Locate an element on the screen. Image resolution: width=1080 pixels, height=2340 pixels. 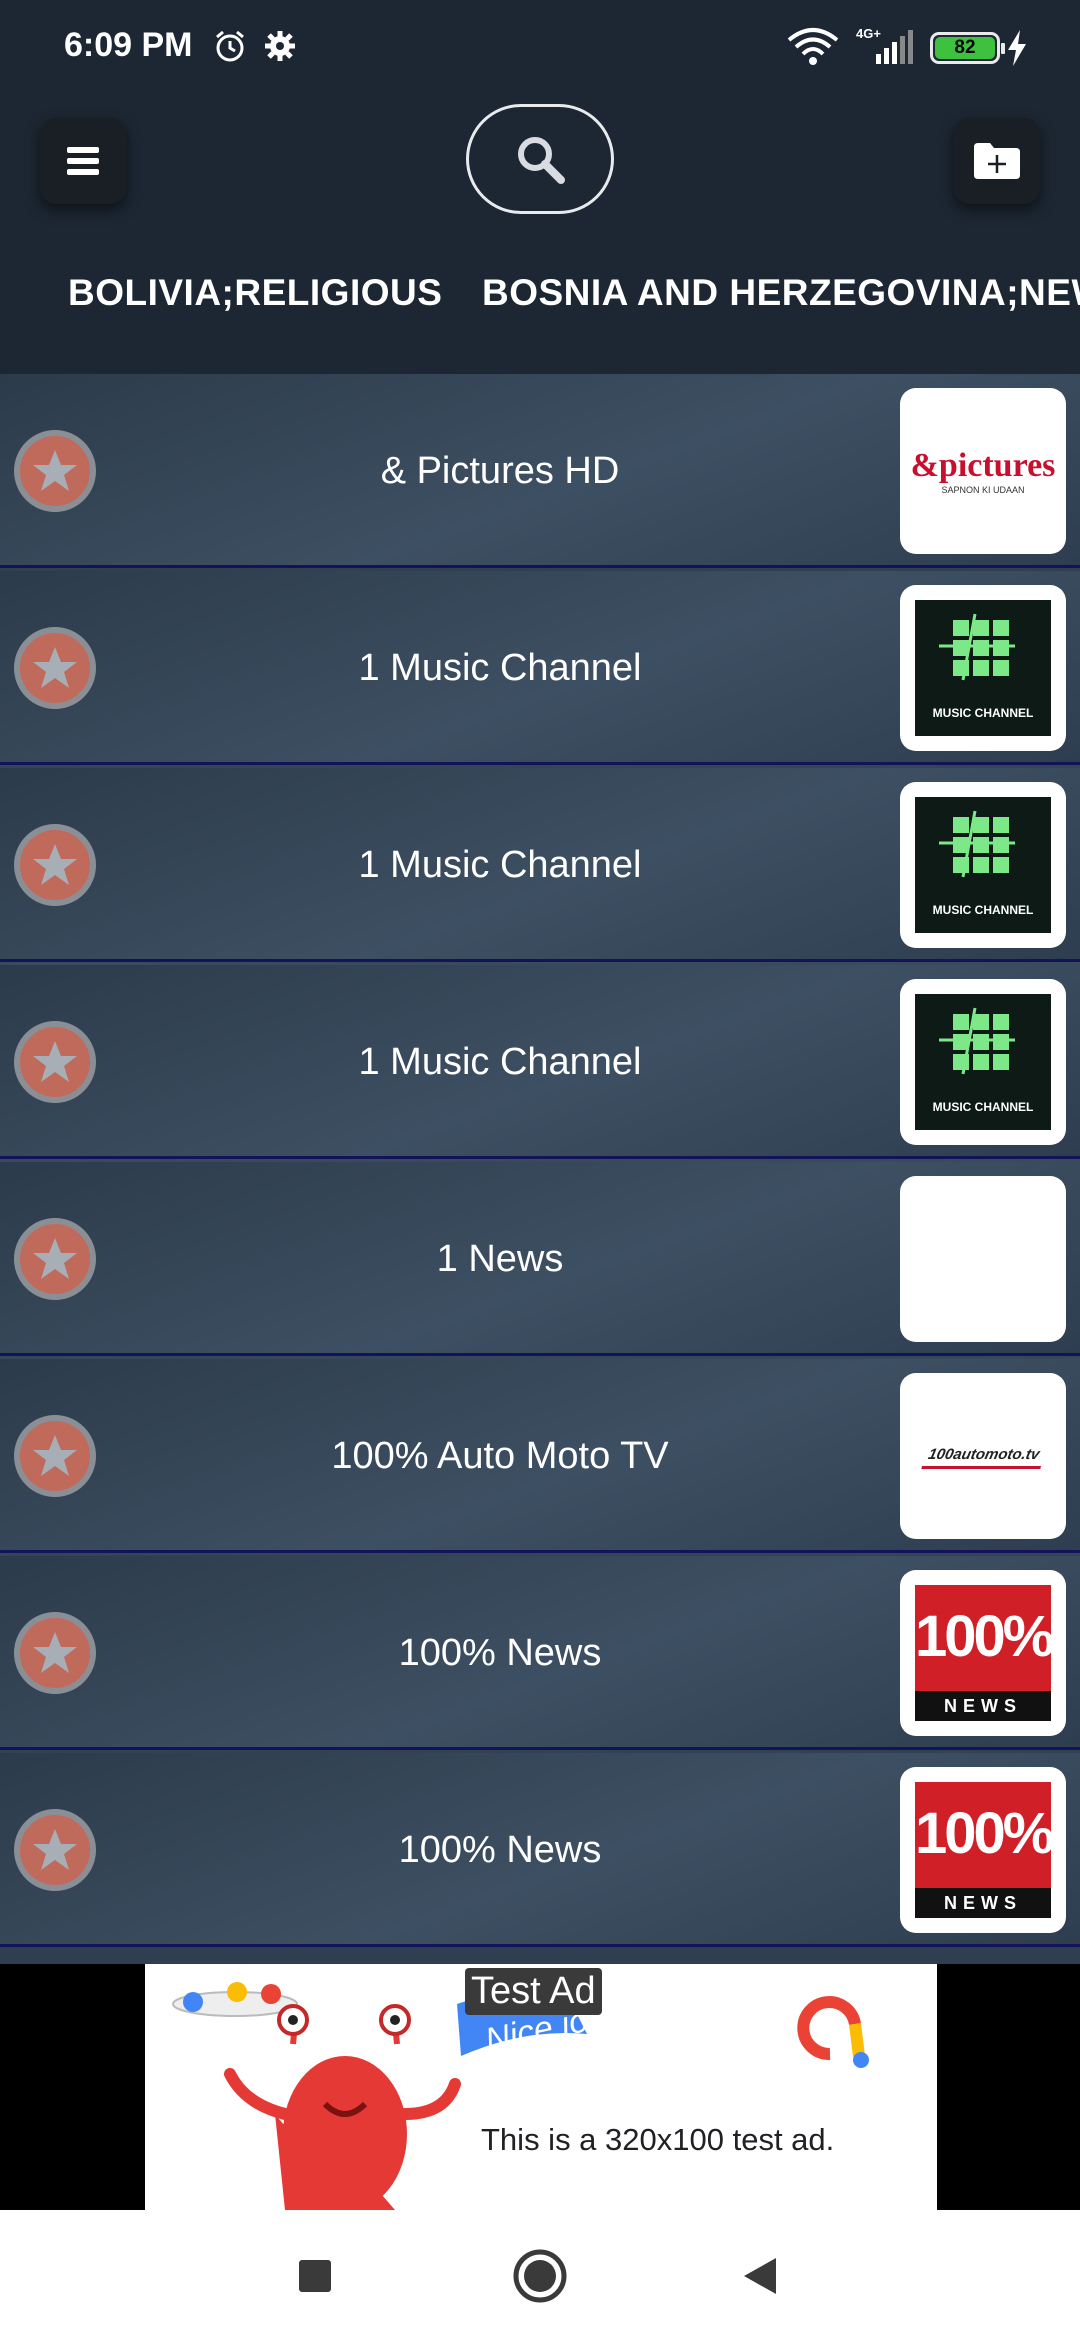
channel-row: 100% Auto Moto TV 100automoto.tv is located at coordinates (540, 1456).